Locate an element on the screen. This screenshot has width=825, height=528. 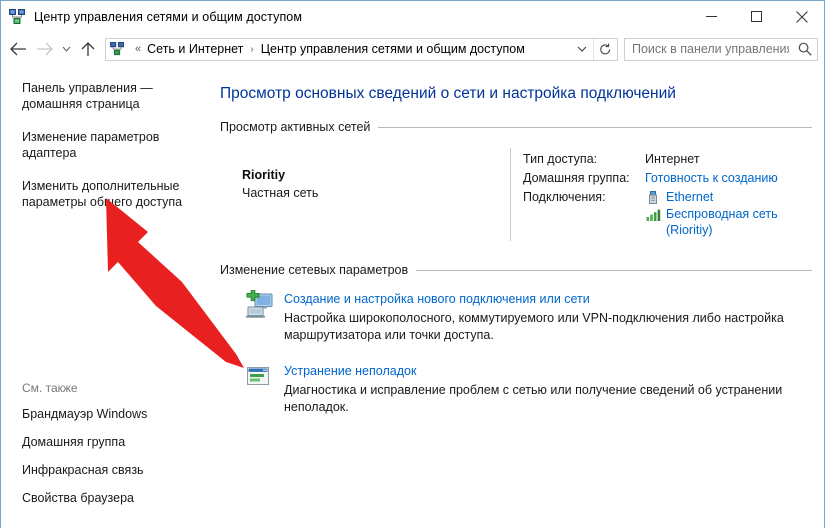
search-icon is located at coordinates (805, 49).